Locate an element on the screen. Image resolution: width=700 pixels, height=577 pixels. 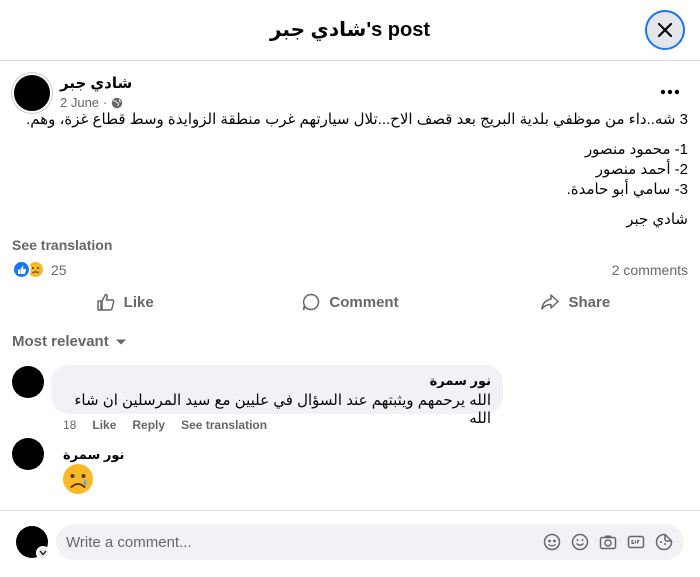
sticker-button is located at coordinates (664, 542).